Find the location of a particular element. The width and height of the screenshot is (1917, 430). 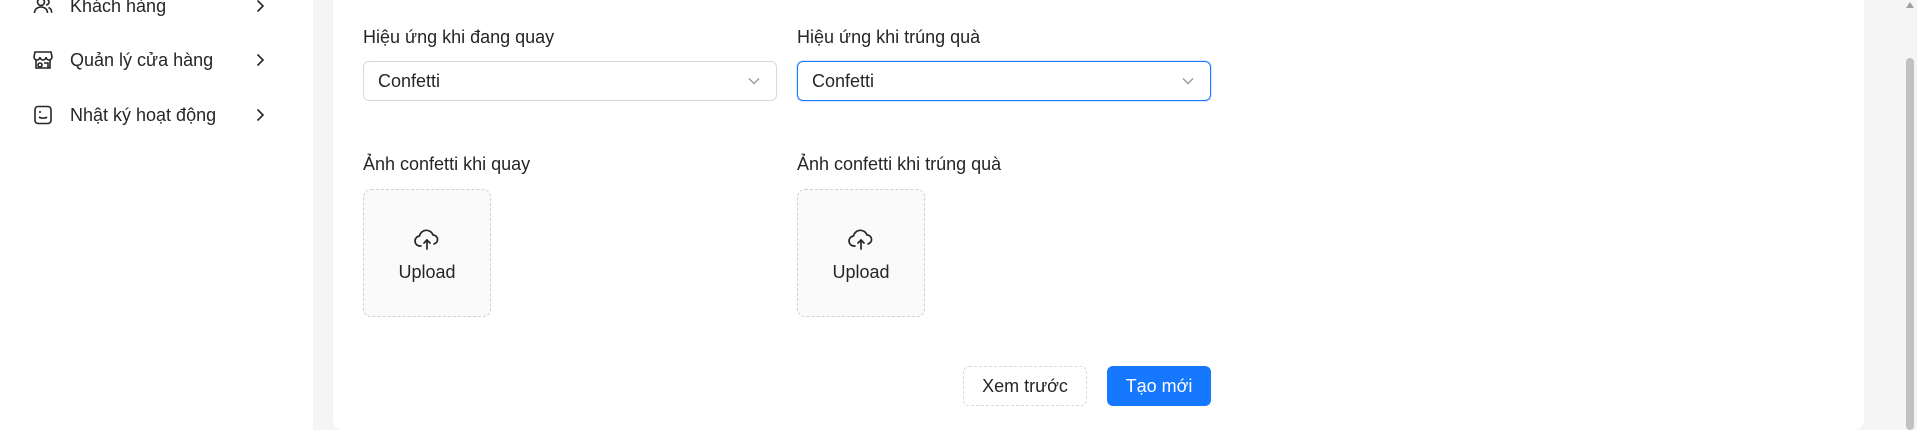

spin-confetti-upload: Upload is located at coordinates (427, 253).